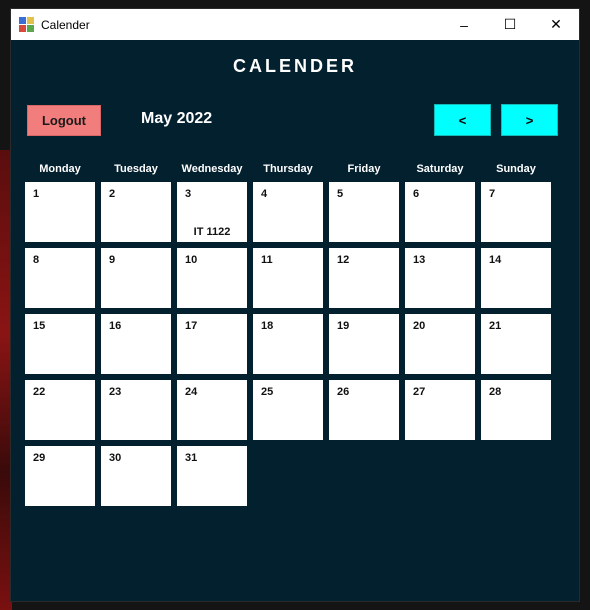 The height and width of the screenshot is (610, 590). Describe the element at coordinates (364, 169) in the screenshot. I see `weekday-friday: Friday` at that location.